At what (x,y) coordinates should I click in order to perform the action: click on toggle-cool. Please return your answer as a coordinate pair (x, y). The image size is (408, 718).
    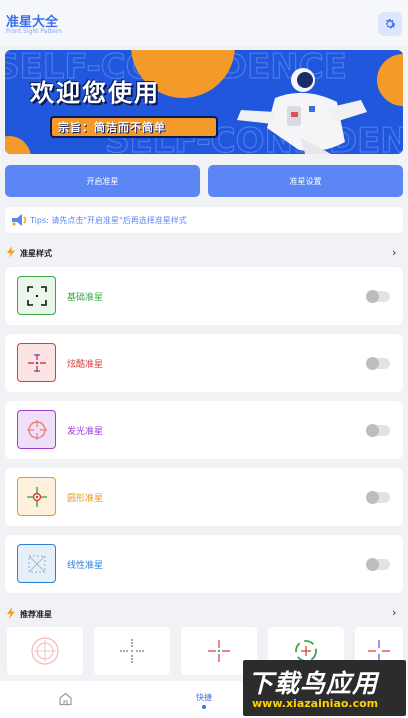
    Looking at the image, I should click on (378, 363).